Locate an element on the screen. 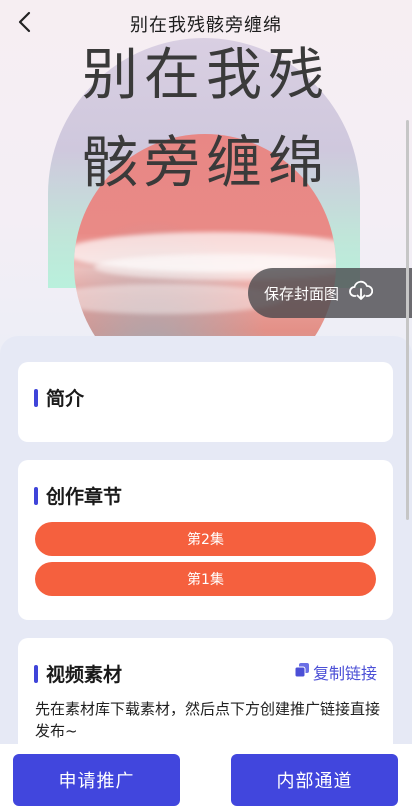 This screenshot has width=412, height=808. copy-icon is located at coordinates (302, 672).